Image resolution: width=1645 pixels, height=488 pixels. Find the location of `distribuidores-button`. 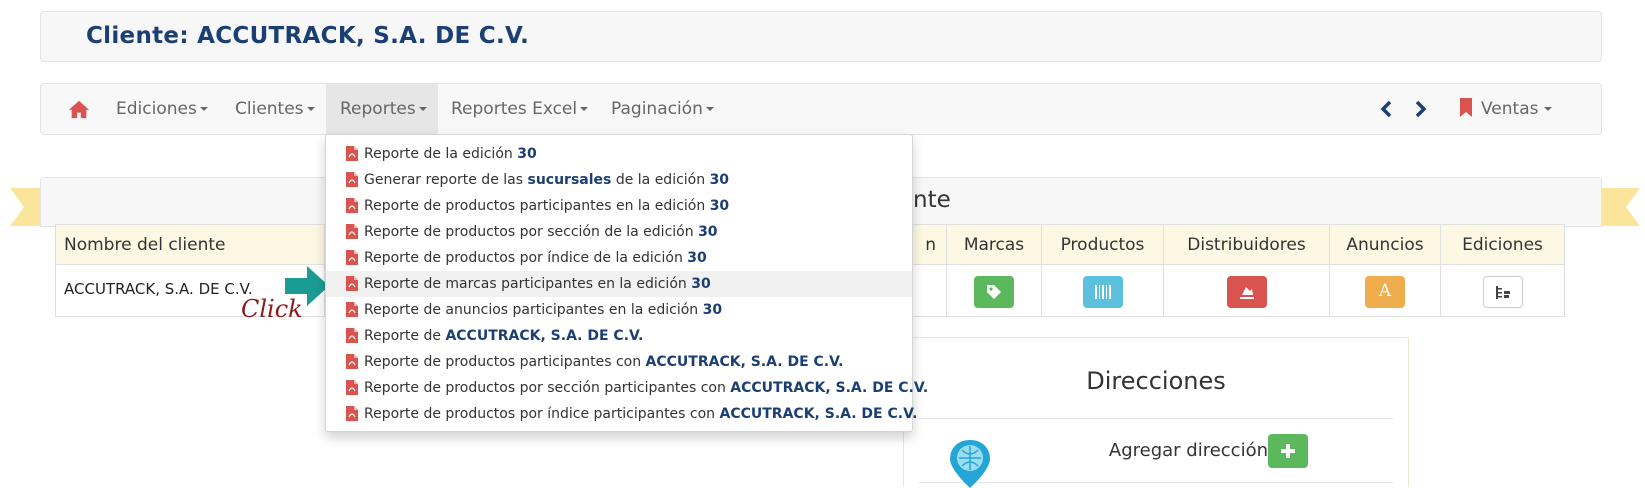

distribuidores-button is located at coordinates (1246, 292).